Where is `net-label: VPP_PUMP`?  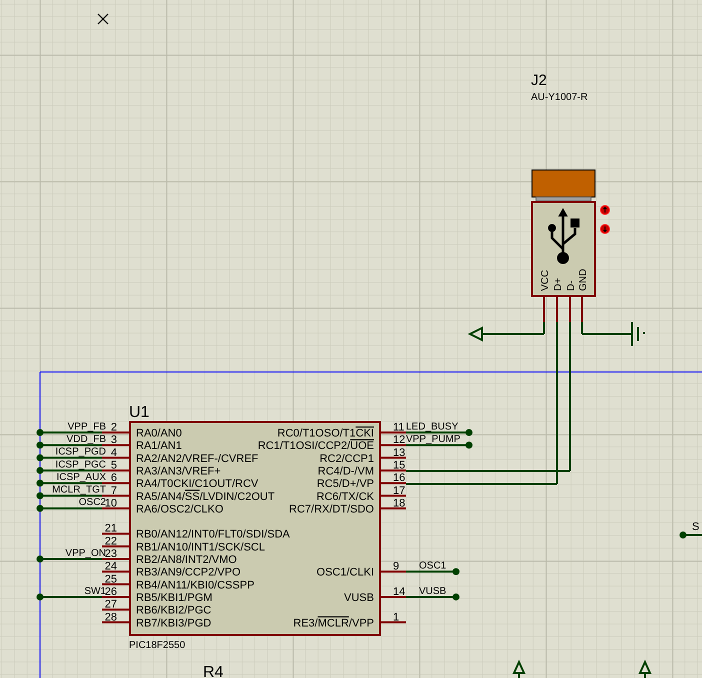 net-label: VPP_PUMP is located at coordinates (433, 439).